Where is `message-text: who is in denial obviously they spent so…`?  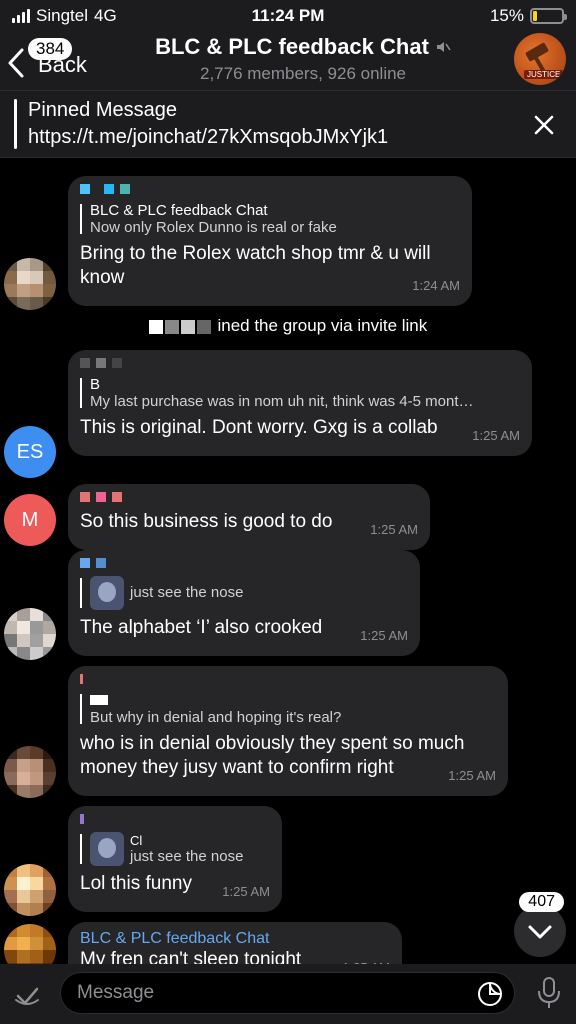
message-text: who is in denial obviously they spent so… is located at coordinates (288, 757).